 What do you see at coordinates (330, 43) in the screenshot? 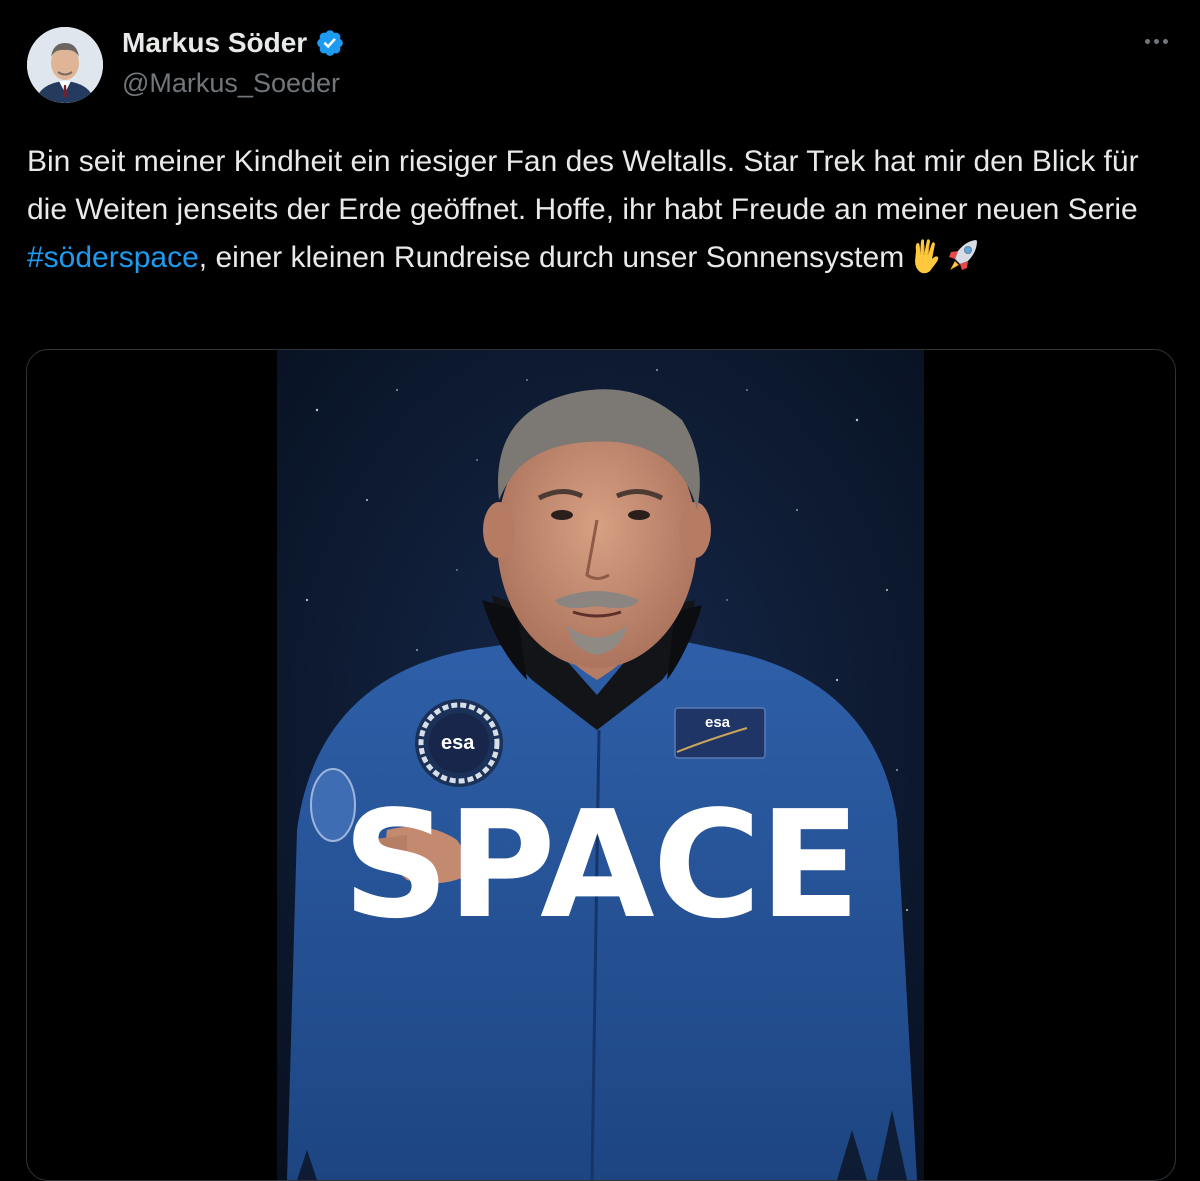
I see `verified-badge-icon` at bounding box center [330, 43].